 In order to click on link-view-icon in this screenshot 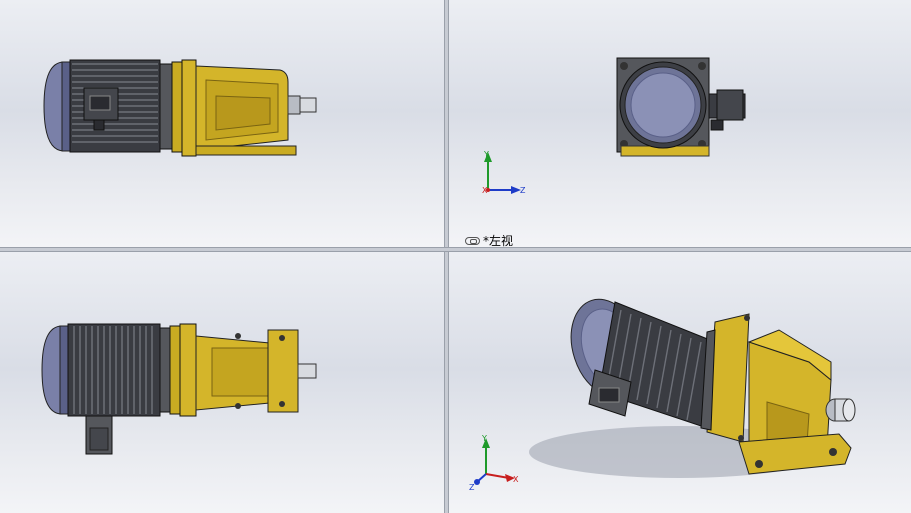, I will do `click(472, 240)`.